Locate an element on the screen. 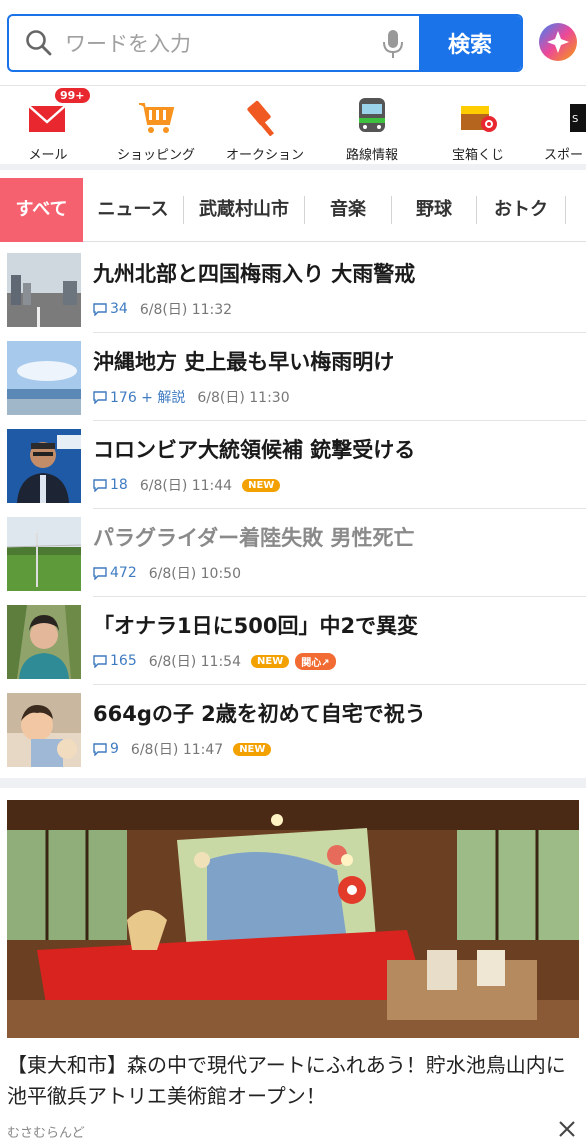 This screenshot has width=586, height=1147. search-button: 検索 is located at coordinates (470, 43).